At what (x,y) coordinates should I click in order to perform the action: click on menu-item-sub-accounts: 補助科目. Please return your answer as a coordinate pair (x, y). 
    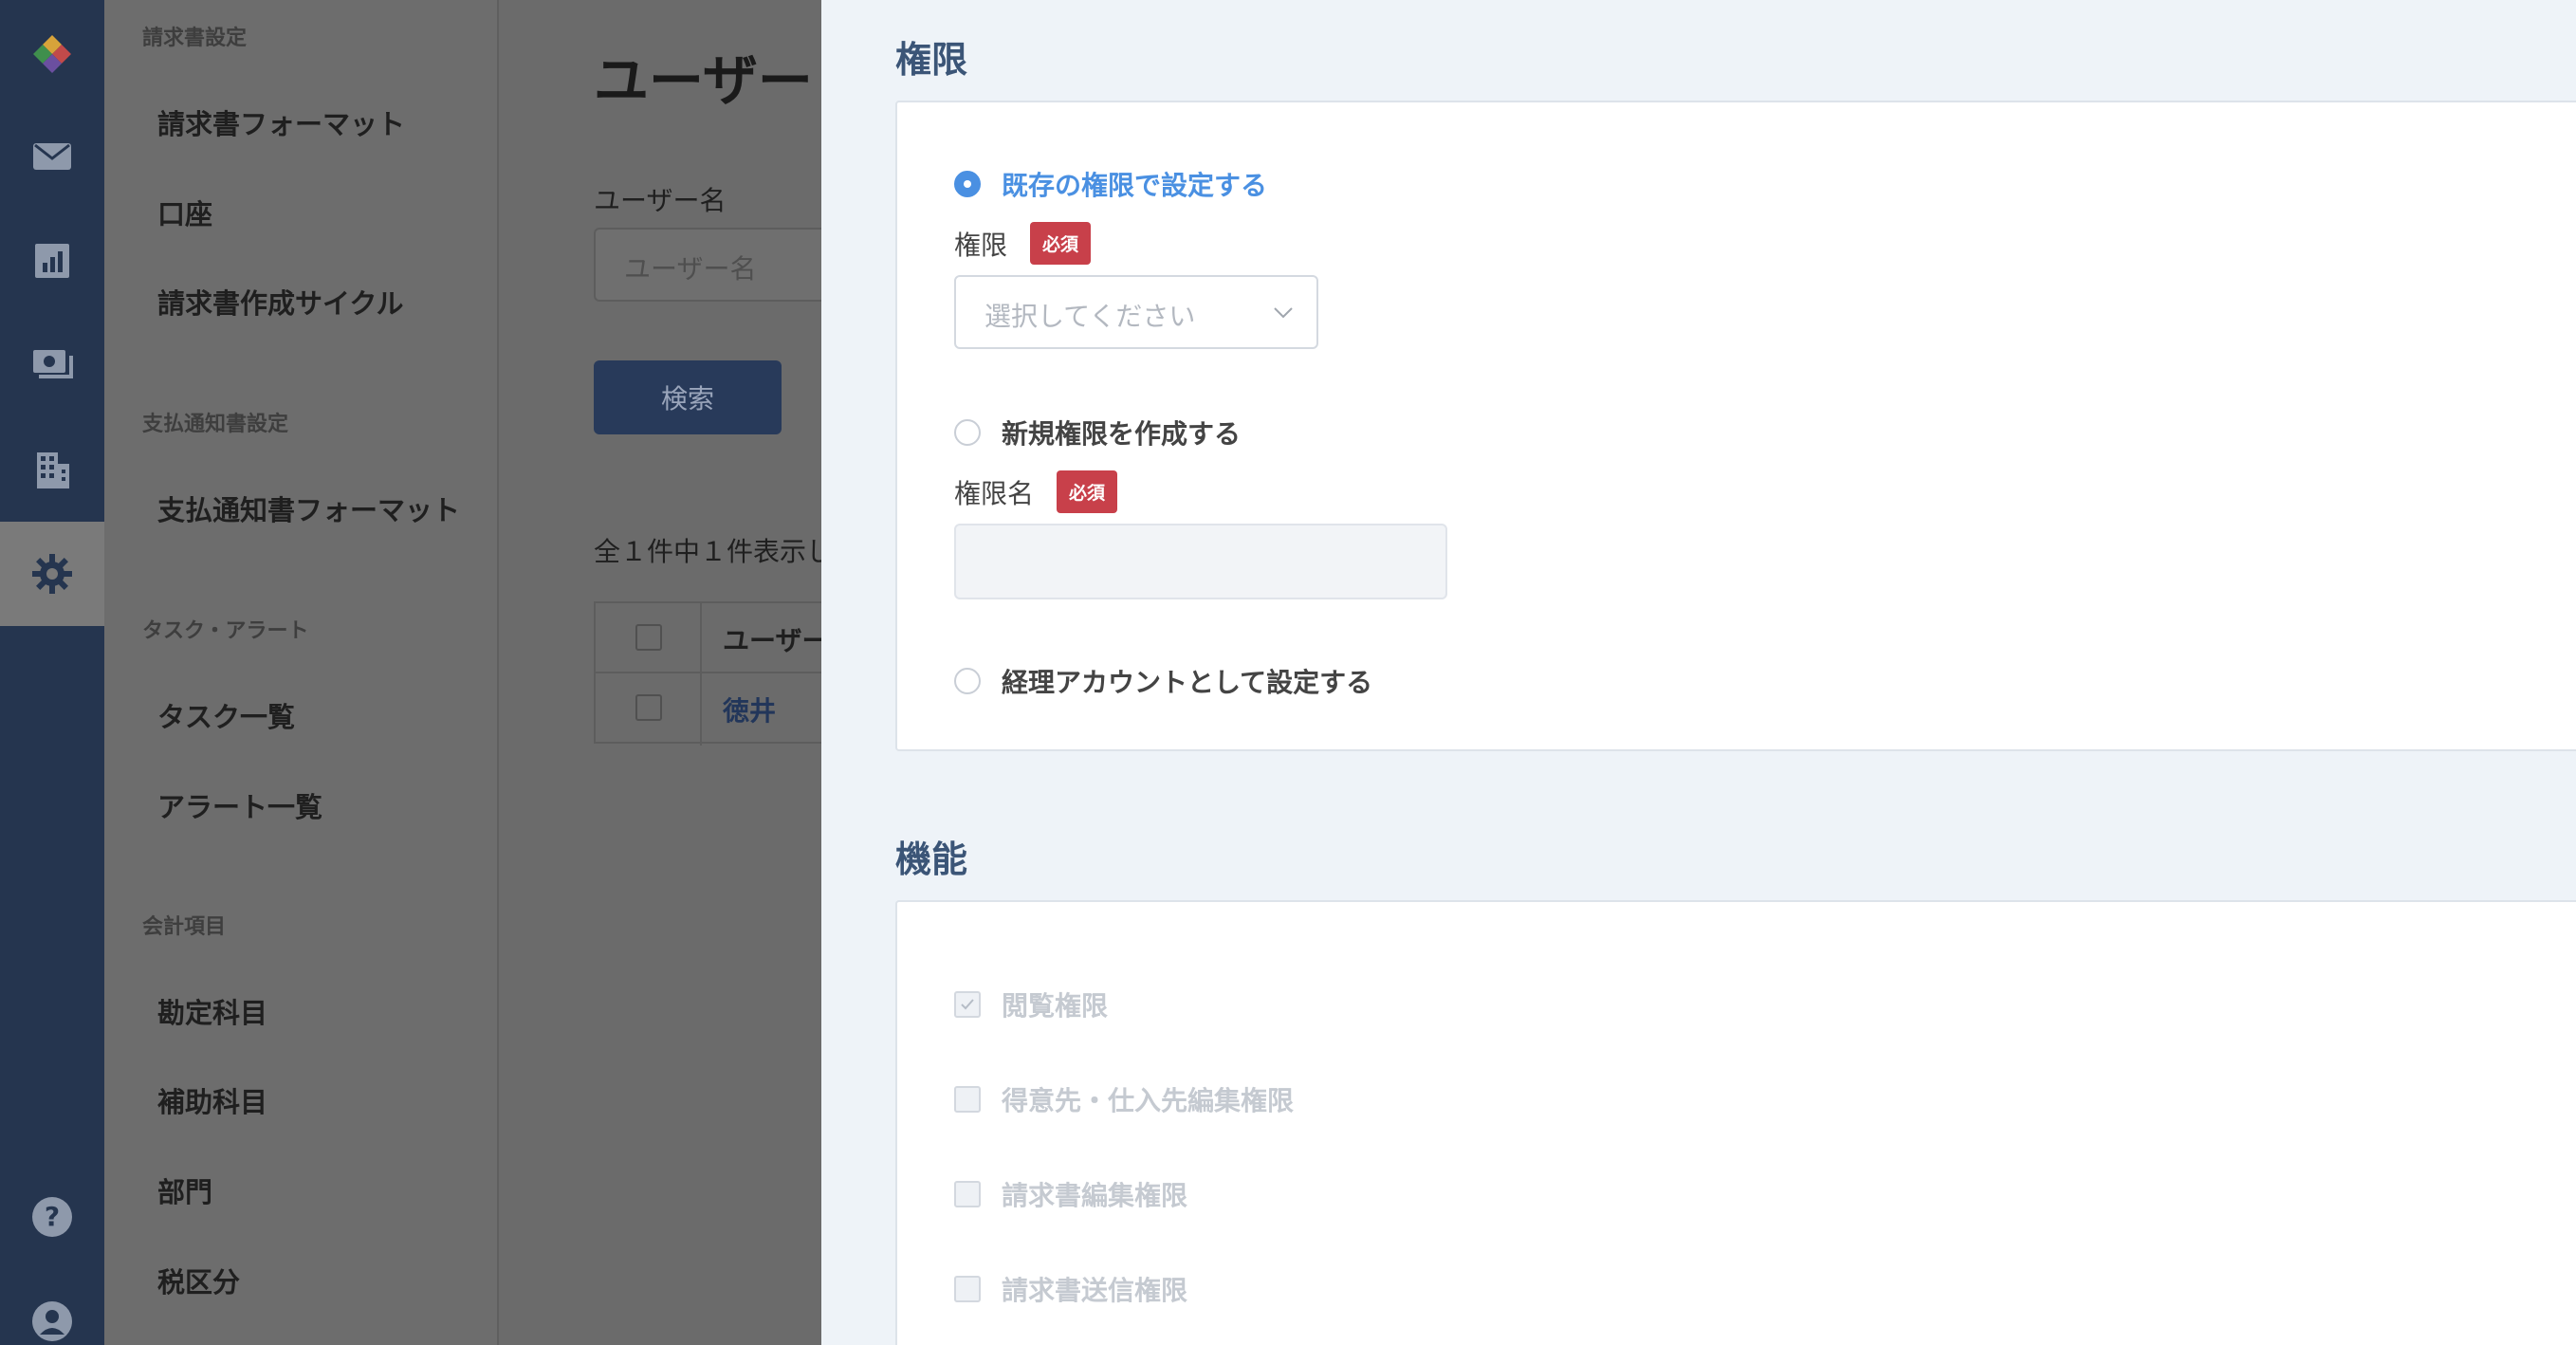
    Looking at the image, I should click on (212, 1100).